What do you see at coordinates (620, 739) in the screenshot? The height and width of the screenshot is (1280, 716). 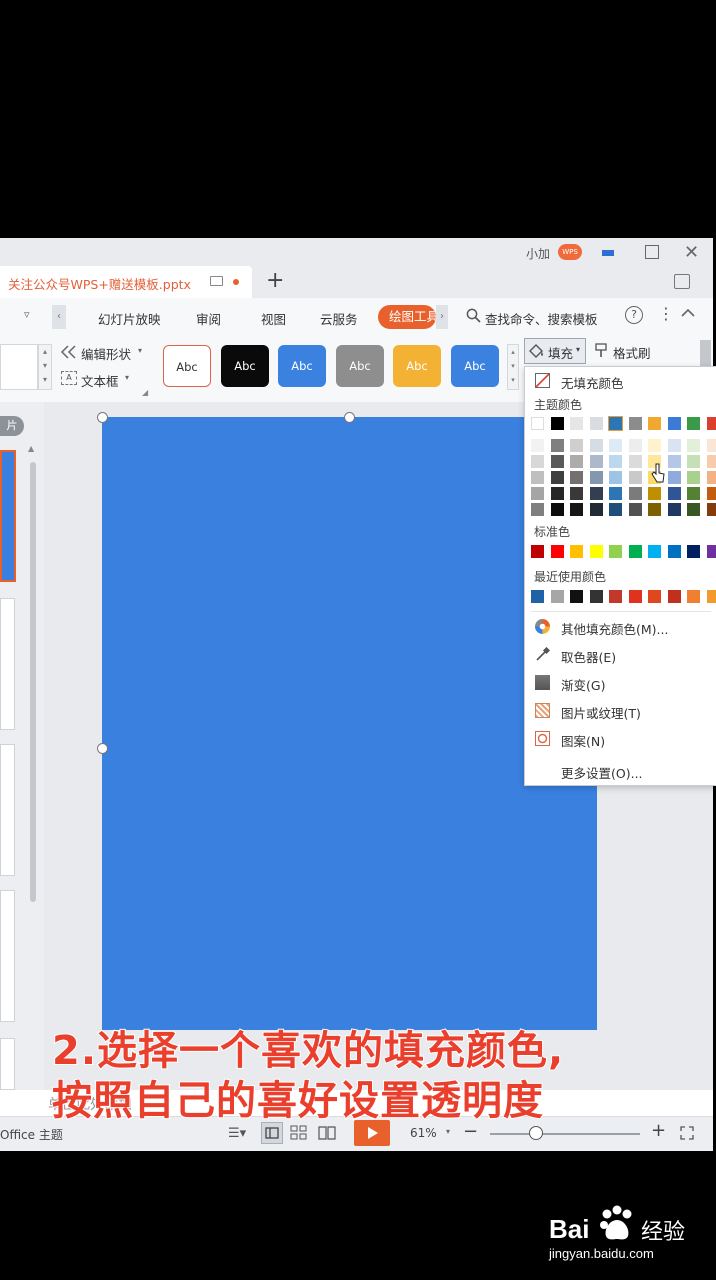 I see `pattern-option: 图案(N)` at bounding box center [620, 739].